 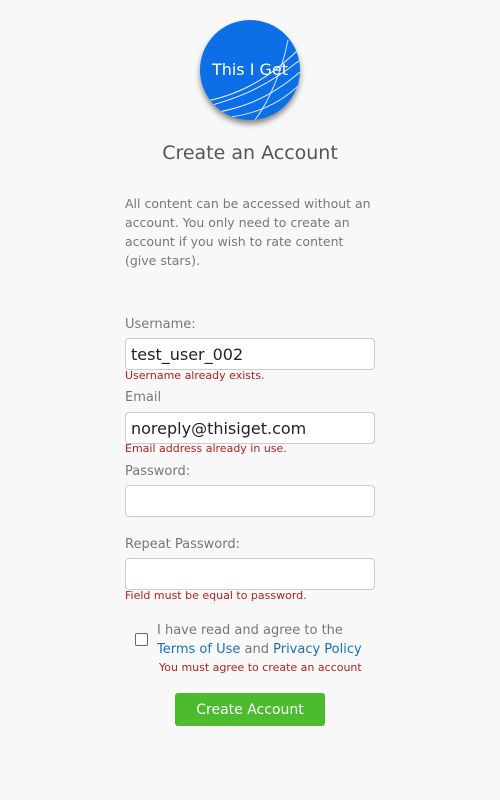 I want to click on password-field, so click(x=250, y=501).